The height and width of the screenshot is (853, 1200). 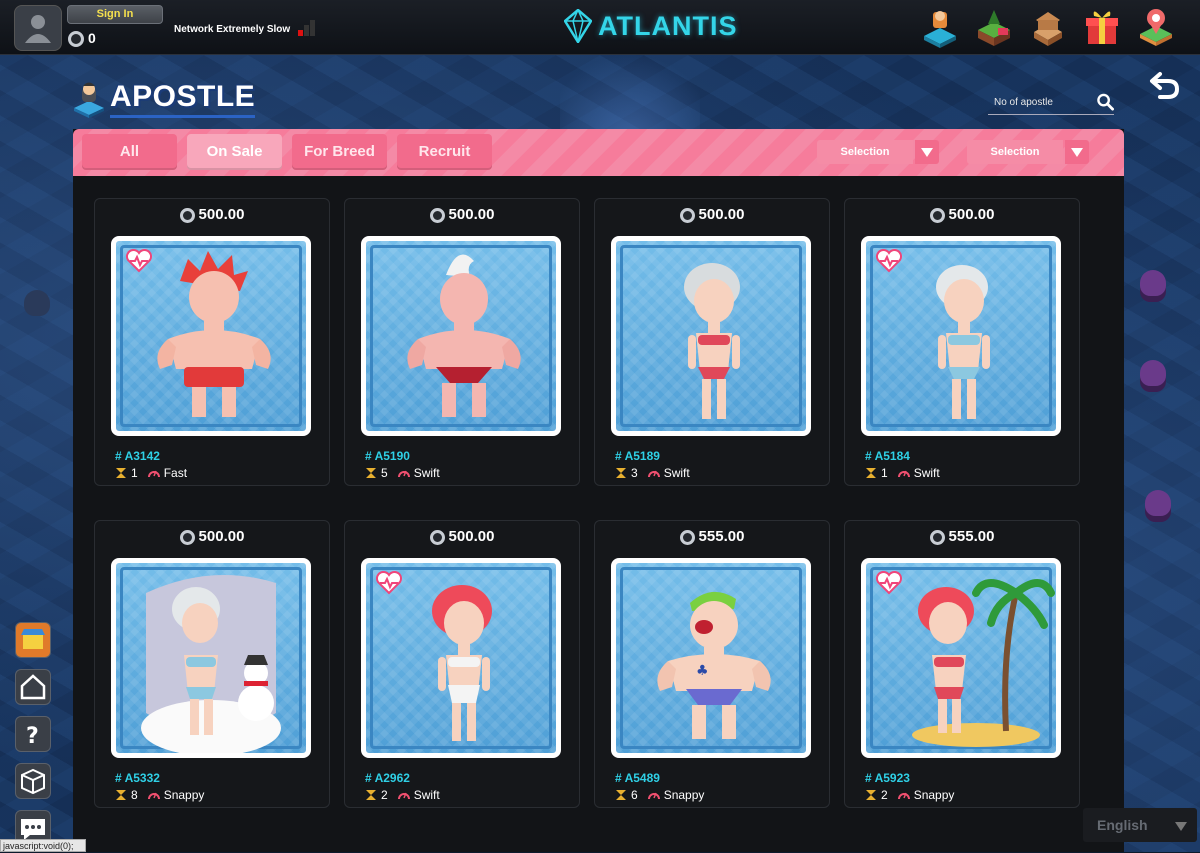 I want to click on gift-icon, so click(x=1102, y=27).